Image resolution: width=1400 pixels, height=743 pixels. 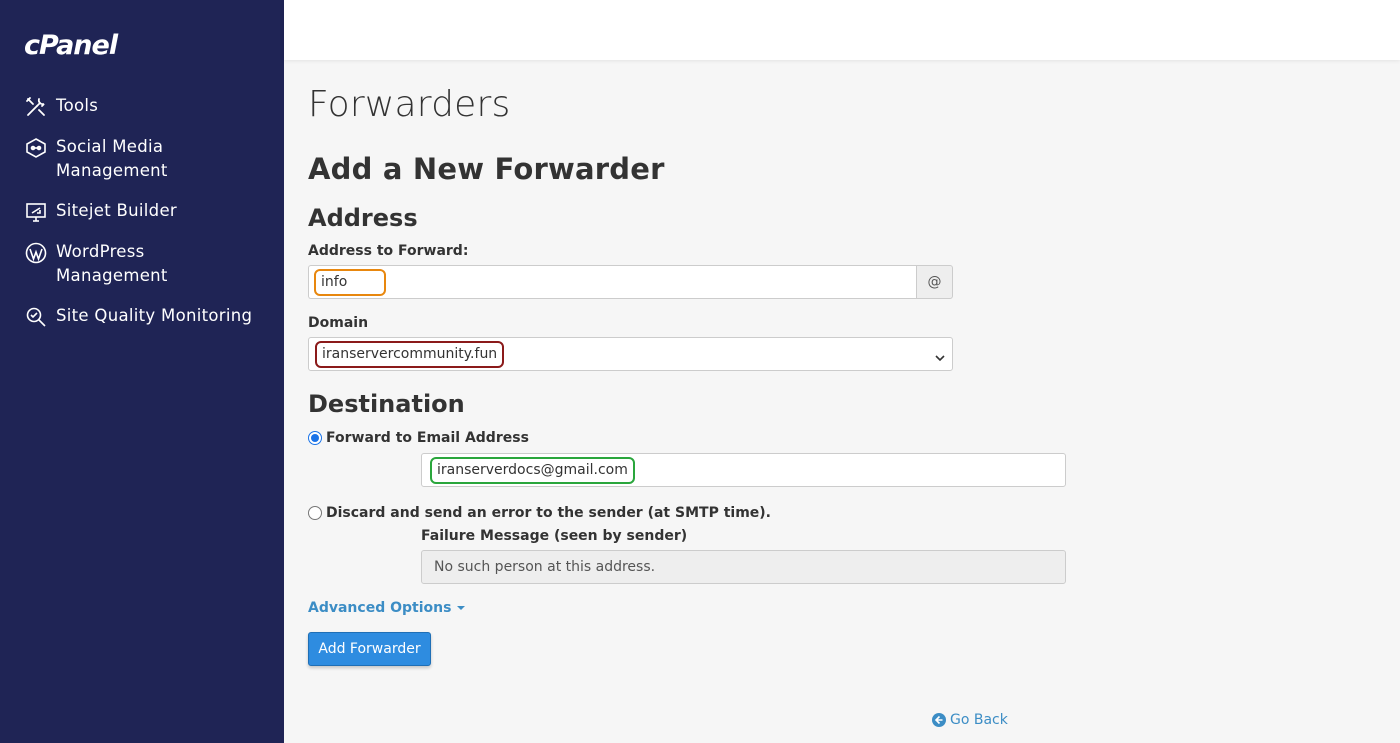 What do you see at coordinates (842, 30) in the screenshot?
I see `top-bar` at bounding box center [842, 30].